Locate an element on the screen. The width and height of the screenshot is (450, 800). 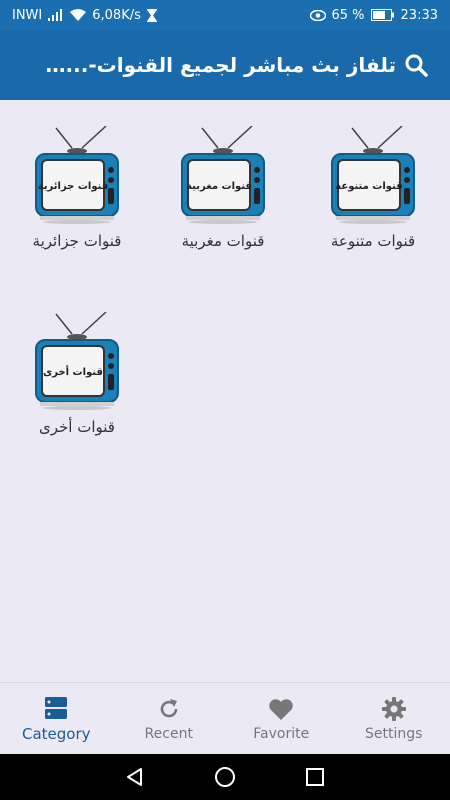
eye-icon is located at coordinates (317, 15).